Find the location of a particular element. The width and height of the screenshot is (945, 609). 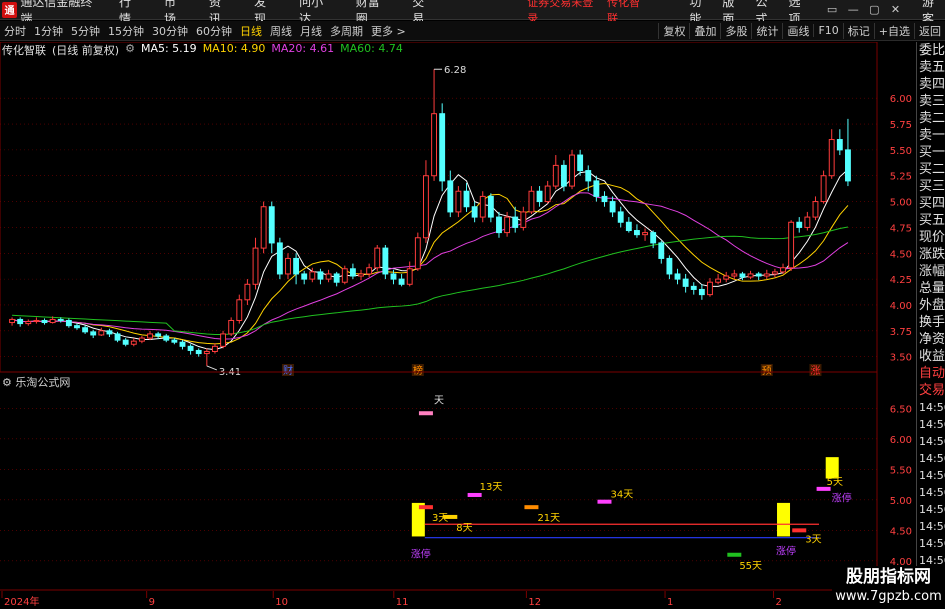

x-label-1: 9 is located at coordinates (152, 602).